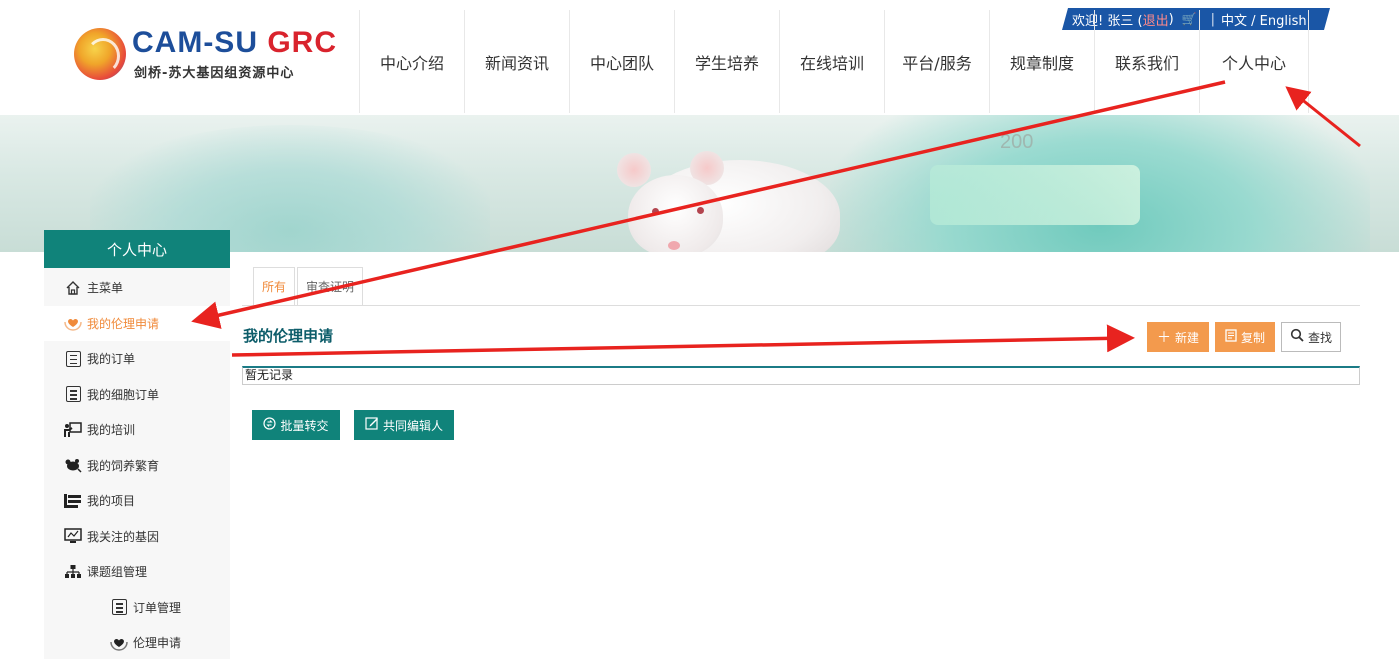  I want to click on globe-logo-icon, so click(100, 54).